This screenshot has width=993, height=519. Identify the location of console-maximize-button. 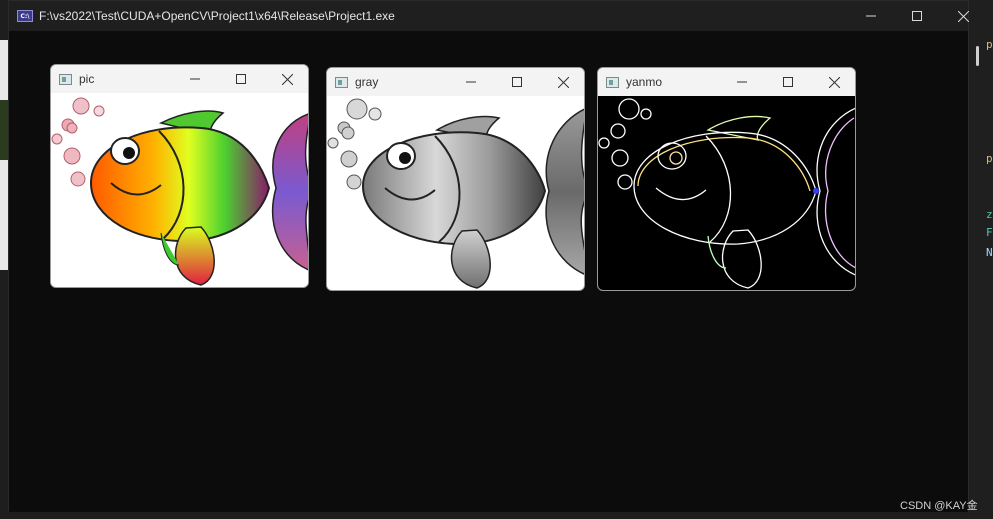
(917, 16).